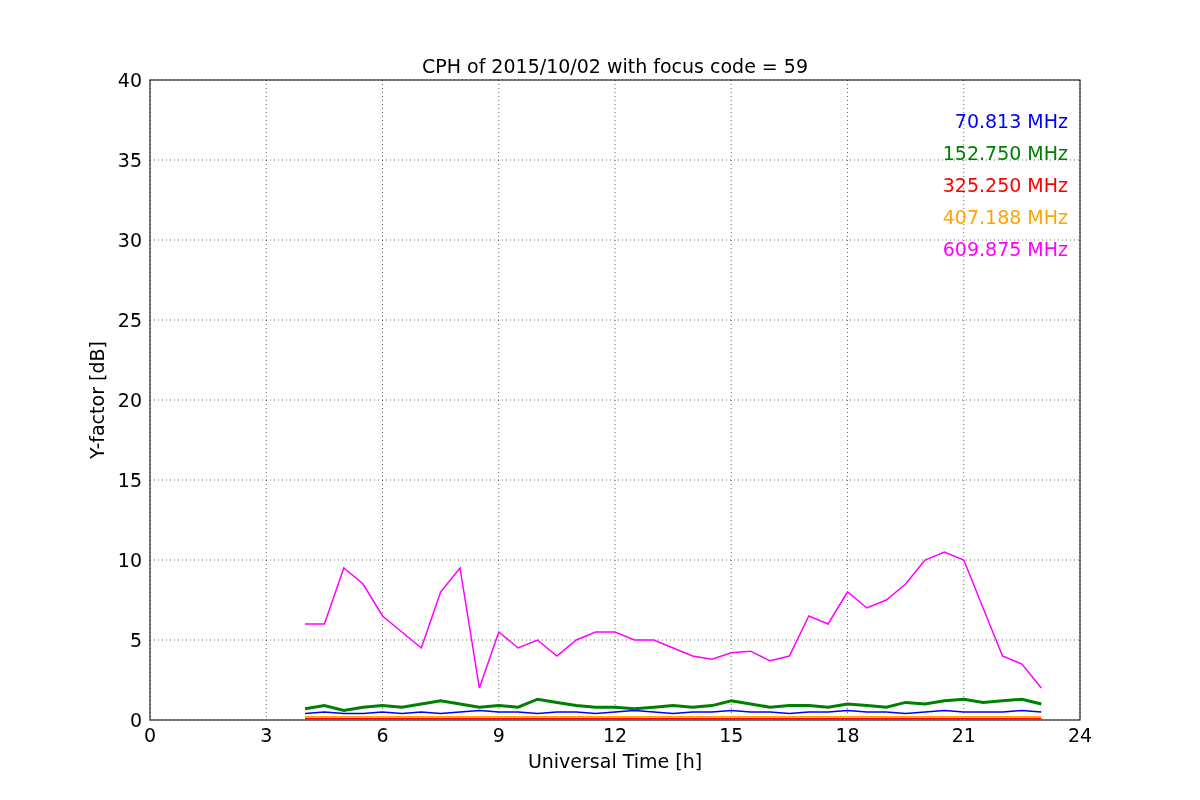 The image size is (1200, 800). What do you see at coordinates (1005, 185) in the screenshot?
I see `legend-label: 325.250 MHz` at bounding box center [1005, 185].